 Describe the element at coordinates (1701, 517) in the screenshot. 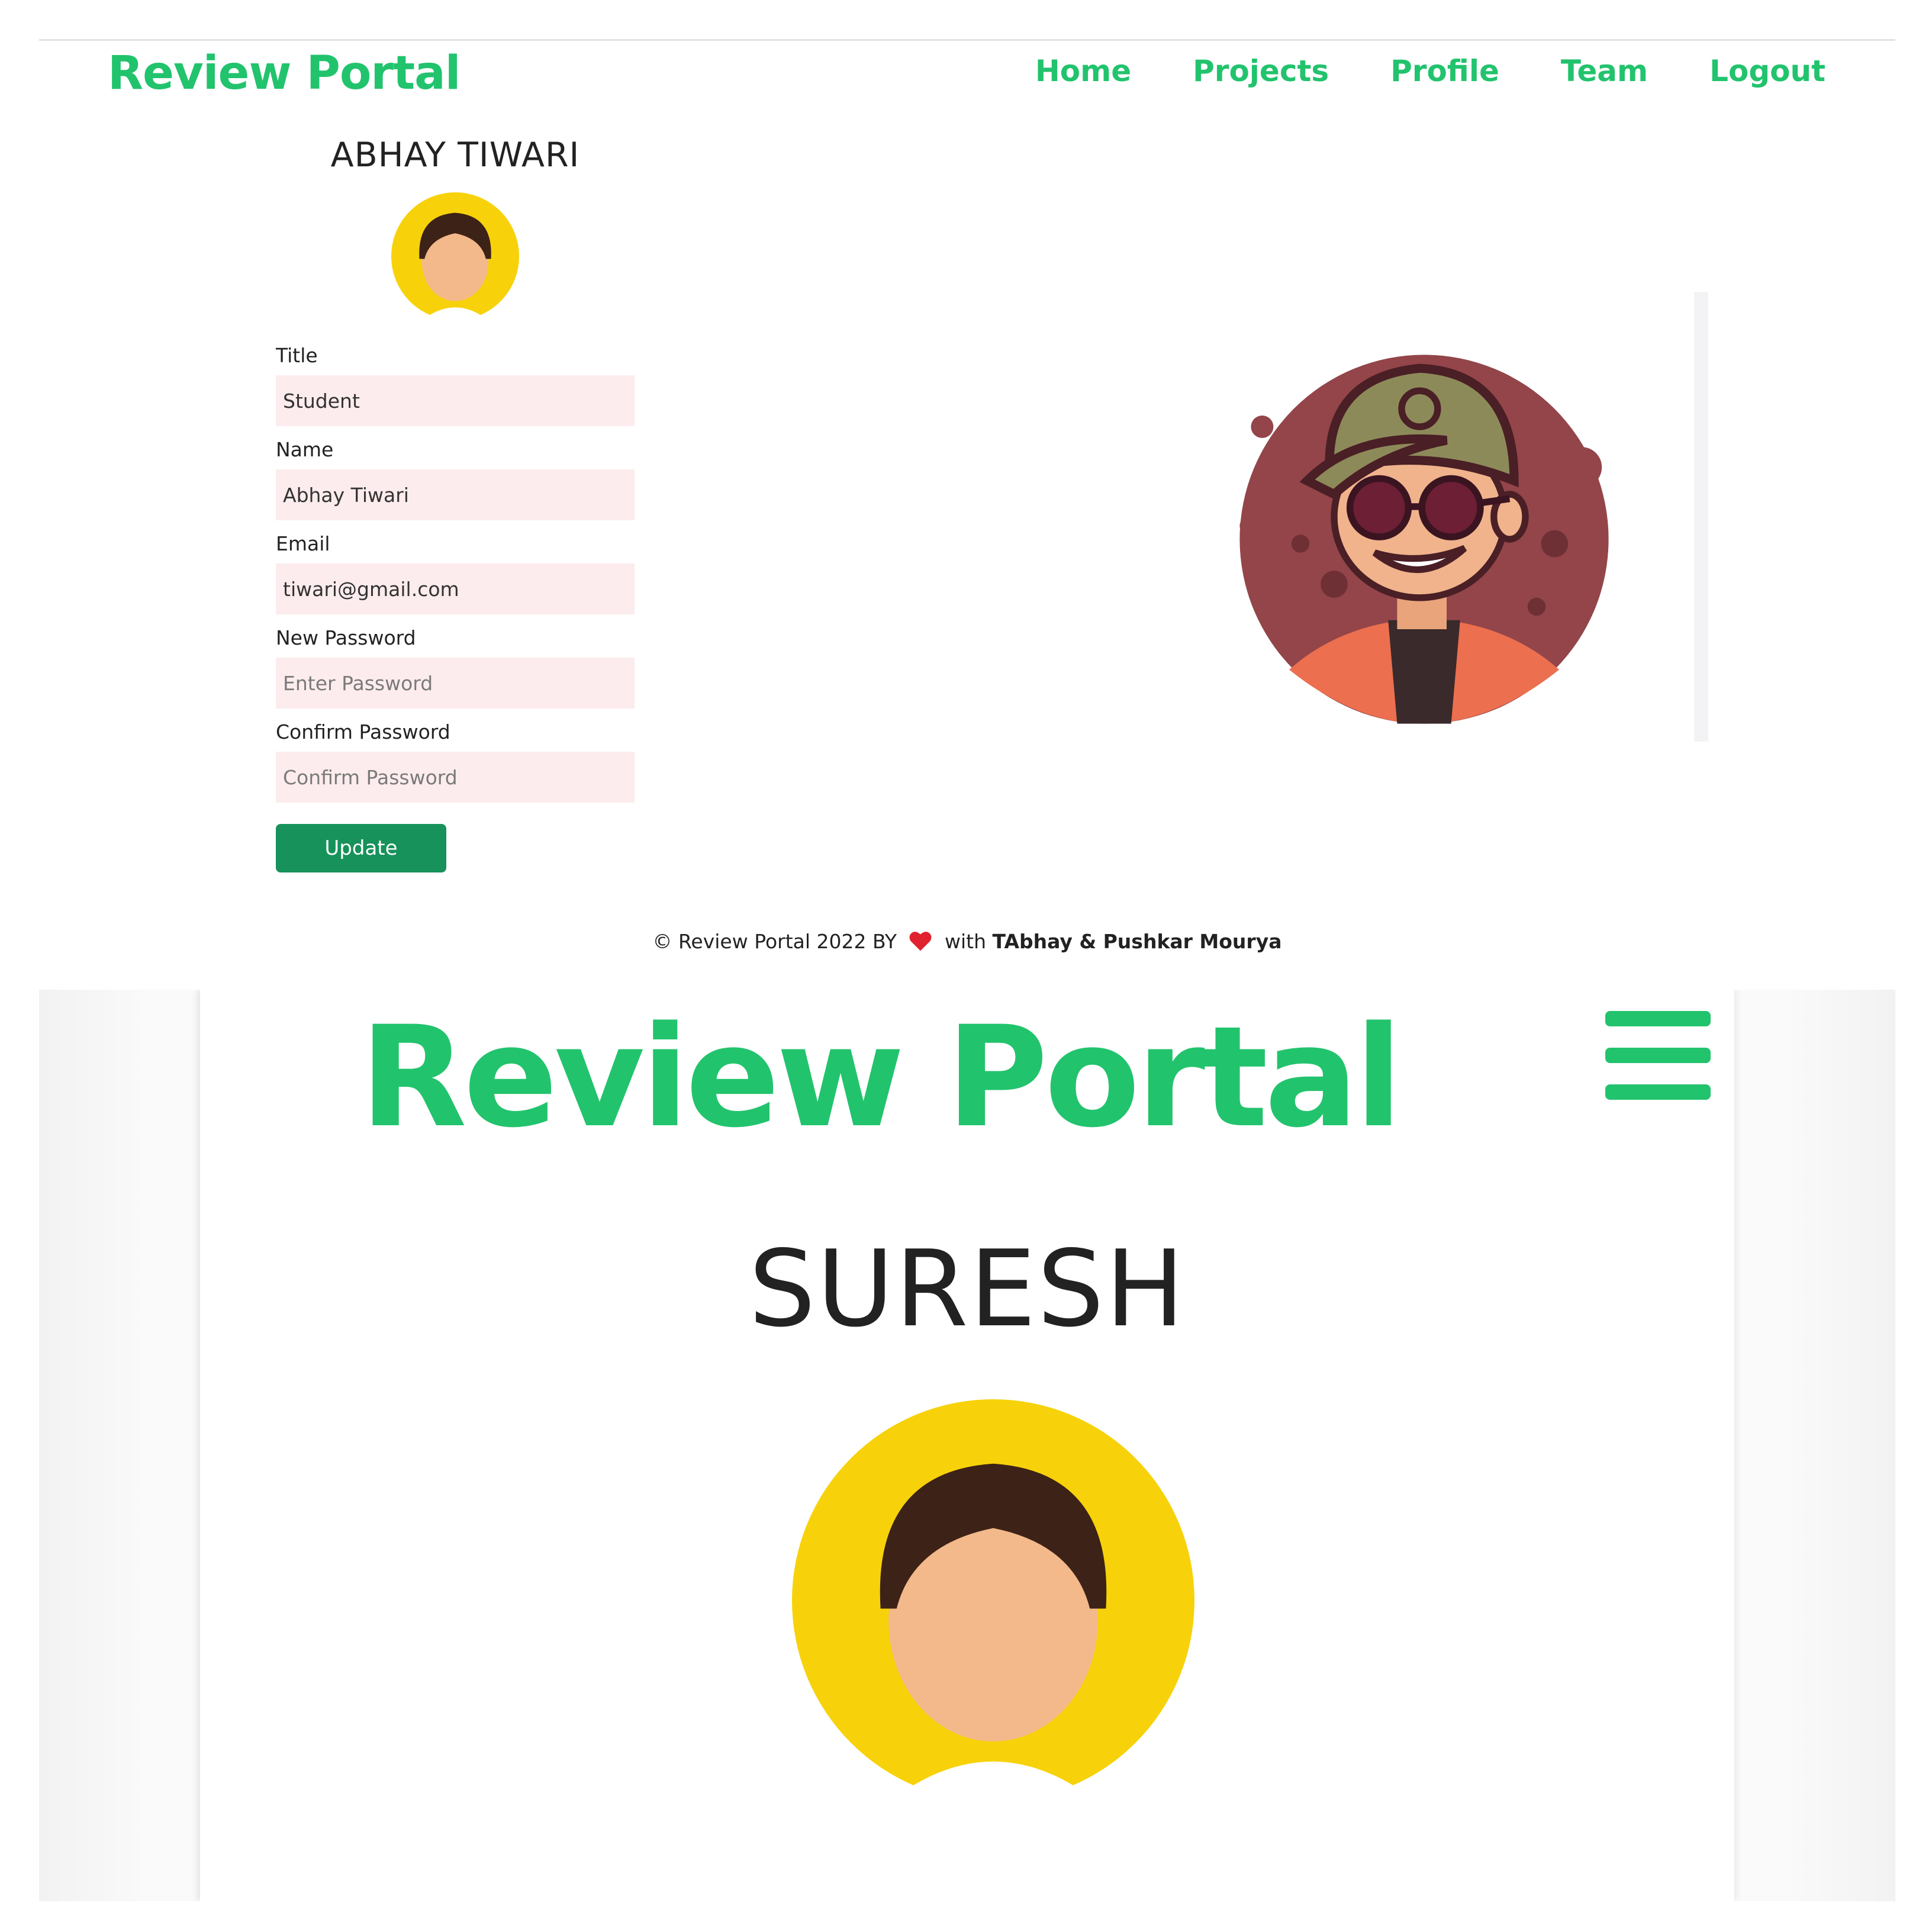

I see `hero-edge-strip` at that location.